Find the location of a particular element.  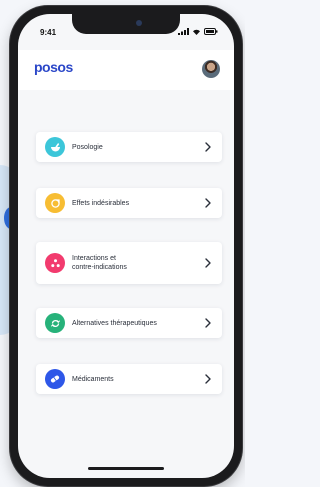

camera-icon is located at coordinates (139, 23).